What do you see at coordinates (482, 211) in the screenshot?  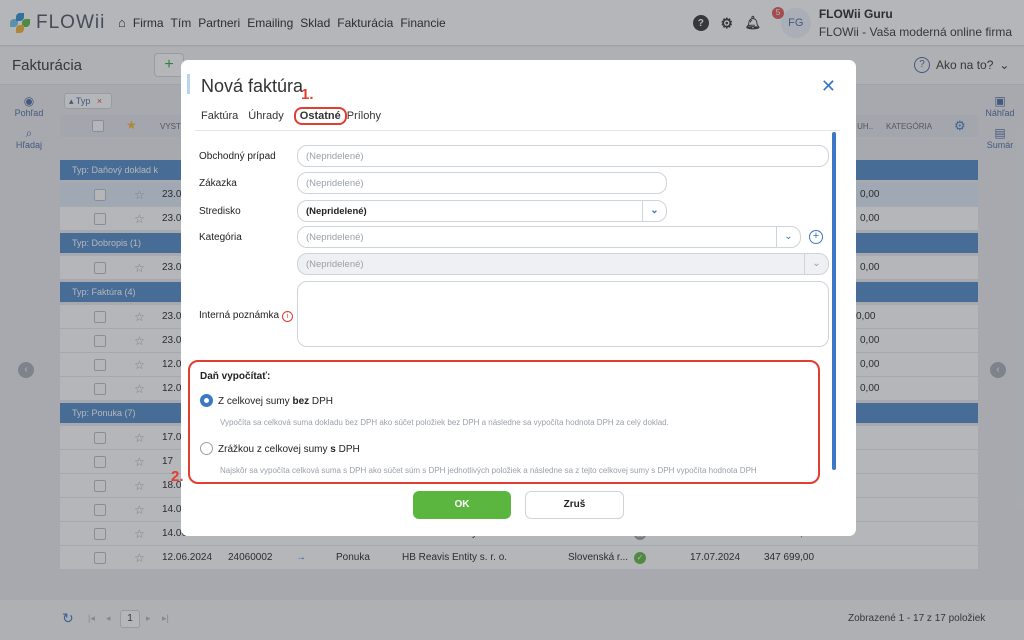 I see `center-select: (Nepridelené) ⌄` at bounding box center [482, 211].